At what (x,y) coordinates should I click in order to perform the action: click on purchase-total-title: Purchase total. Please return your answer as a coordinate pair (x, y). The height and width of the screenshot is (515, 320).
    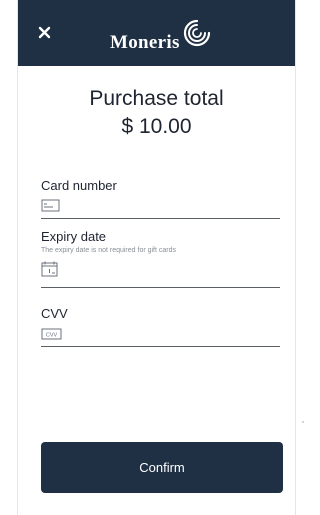
    Looking at the image, I should click on (156, 98).